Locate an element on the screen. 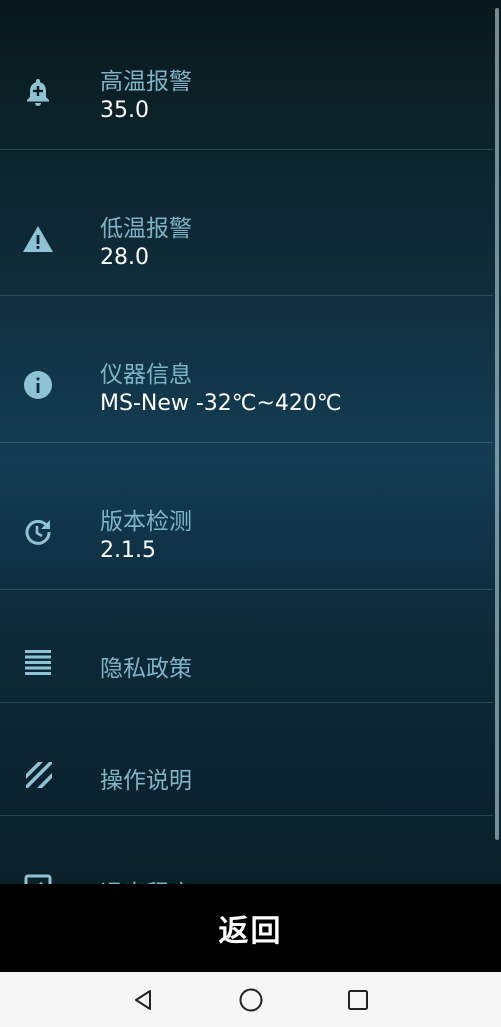 The height and width of the screenshot is (1027, 501). stripes-icon is located at coordinates (38, 774).